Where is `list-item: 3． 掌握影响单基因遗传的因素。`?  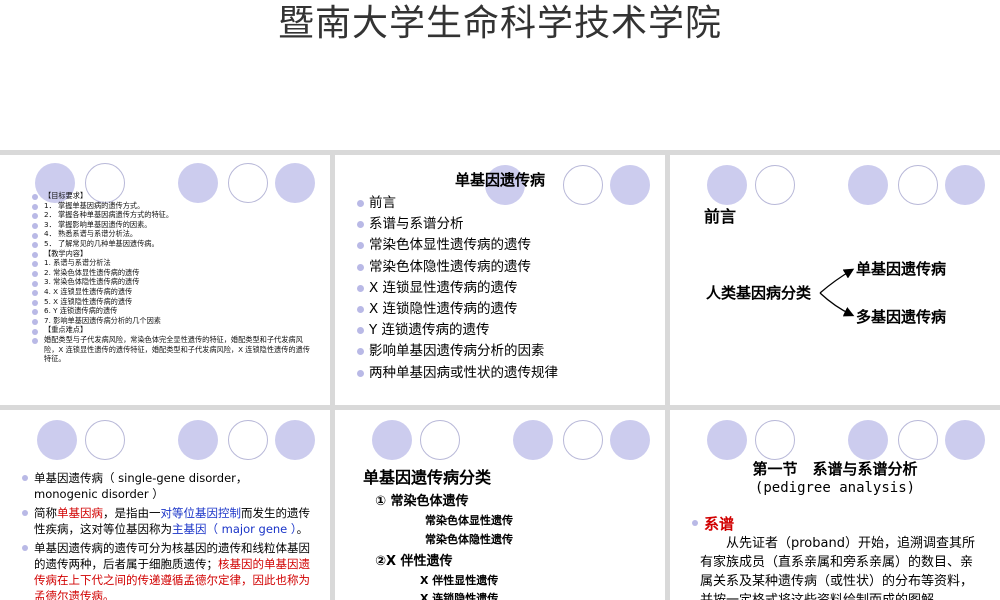
list-item: 3． 掌握影响单基因遗传的因素。 is located at coordinates (174, 225).